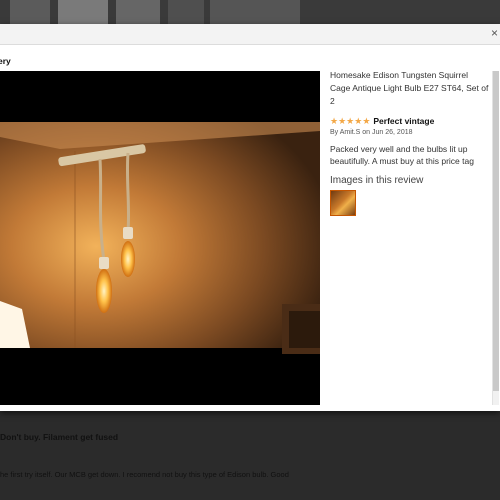  I want to click on close-icon: ×, so click(494, 33).